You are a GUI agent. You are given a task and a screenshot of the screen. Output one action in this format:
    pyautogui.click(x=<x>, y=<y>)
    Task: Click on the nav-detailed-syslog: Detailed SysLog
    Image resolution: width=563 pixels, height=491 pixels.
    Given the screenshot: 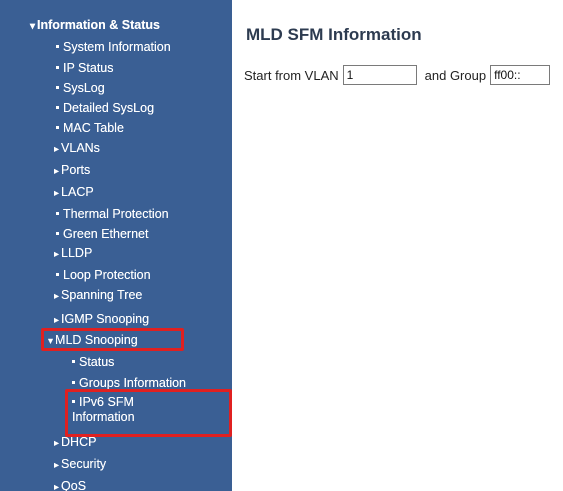 What is the action you would take?
    pyautogui.click(x=105, y=108)
    